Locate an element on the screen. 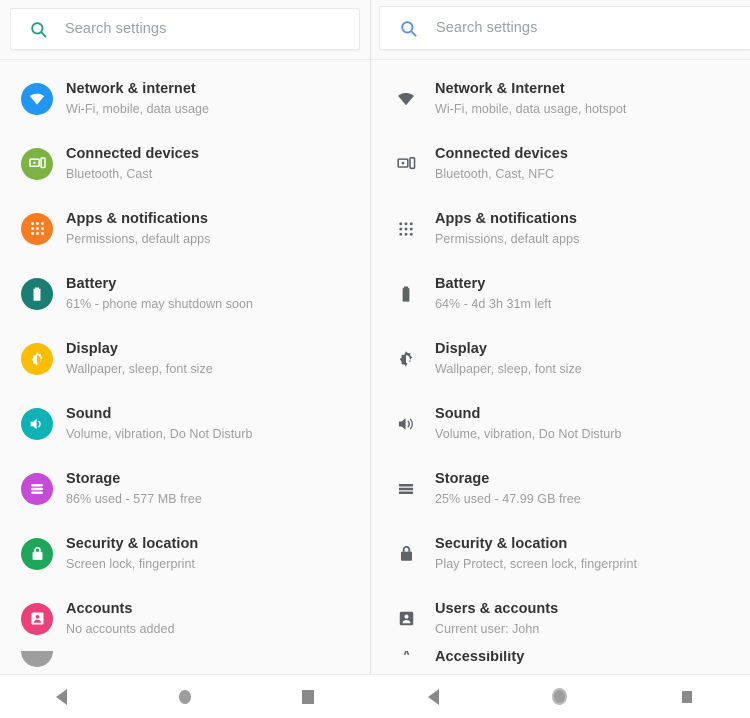  list-item-accounts: Accounts No accounts added is located at coordinates (185, 618).